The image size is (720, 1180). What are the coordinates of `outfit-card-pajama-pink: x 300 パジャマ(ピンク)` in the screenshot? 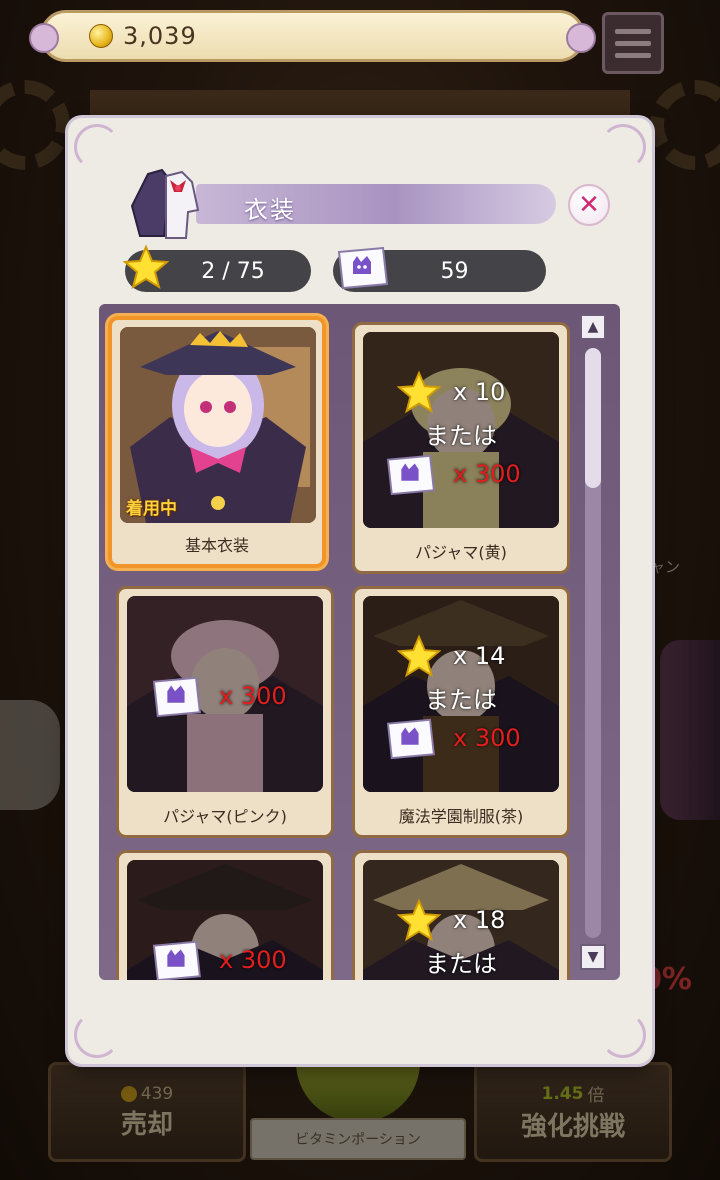 It's located at (225, 712).